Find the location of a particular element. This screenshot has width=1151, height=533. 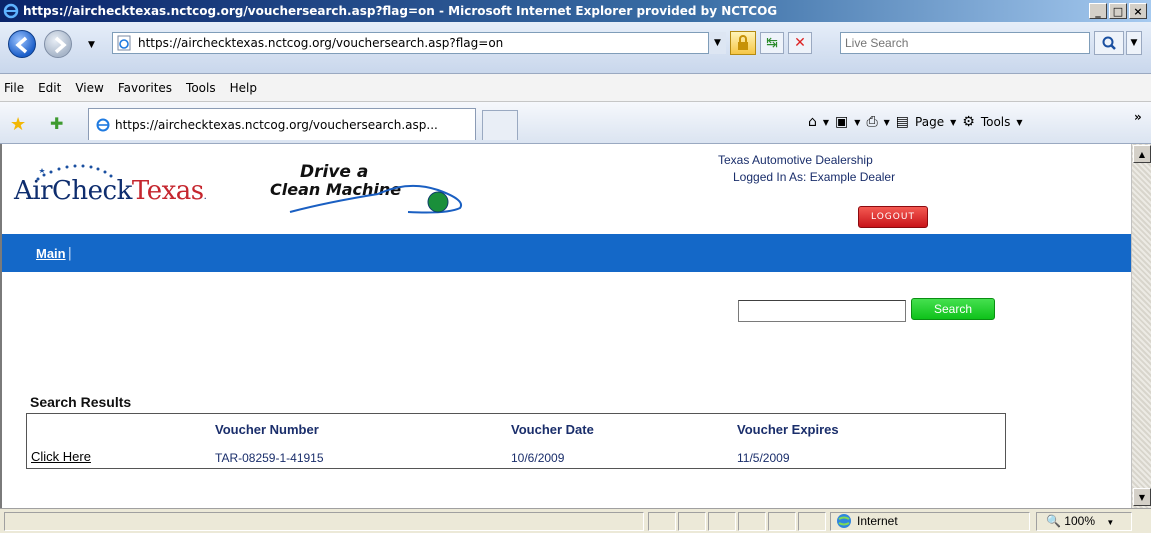

back-arrow-icon is located at coordinates (21, 45).